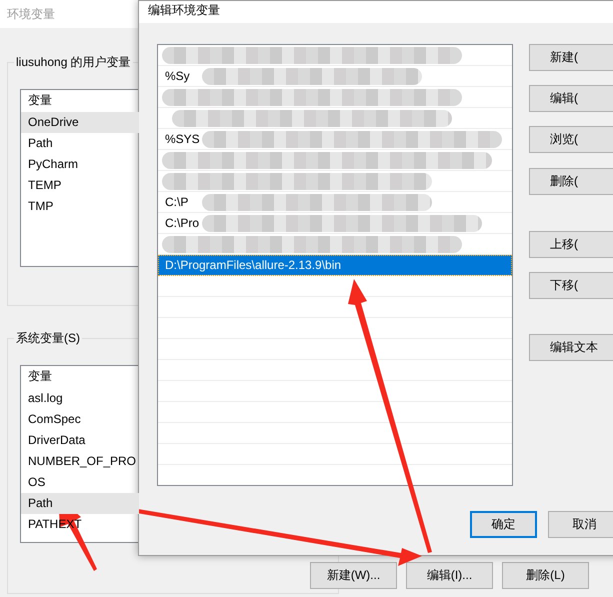 The image size is (613, 597). I want to click on variable-row: asl.log, so click(80, 398).